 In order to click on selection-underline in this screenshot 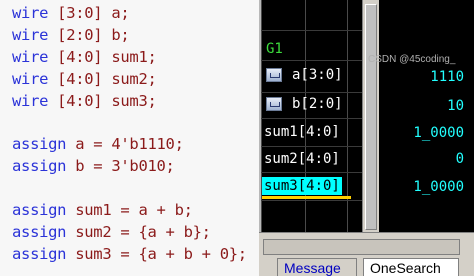, I will do `click(306, 197)`.